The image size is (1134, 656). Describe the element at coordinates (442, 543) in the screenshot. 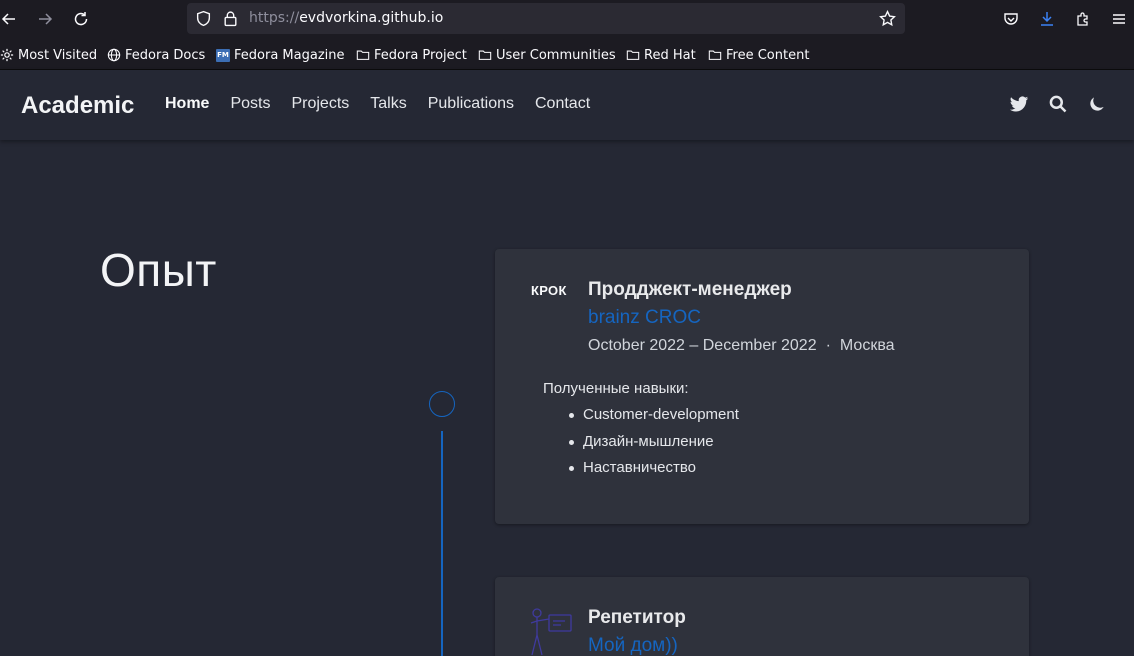

I see `timeline-line` at that location.